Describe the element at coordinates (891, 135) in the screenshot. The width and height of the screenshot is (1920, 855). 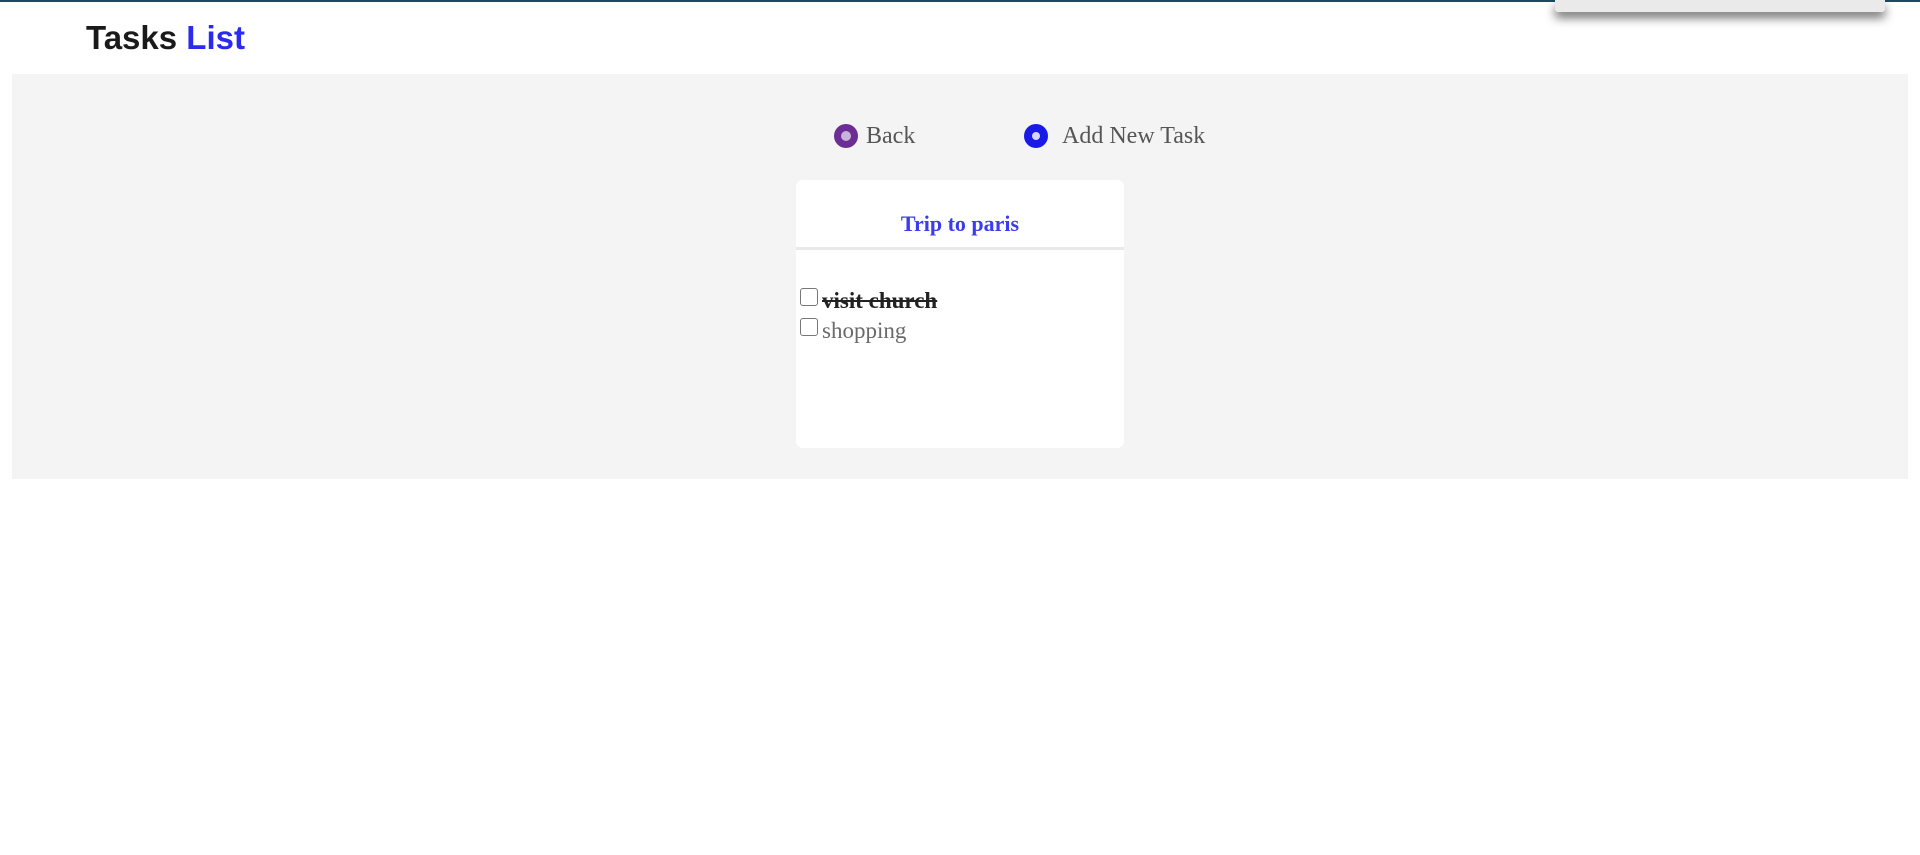
I see `back-button-label: Back` at that location.